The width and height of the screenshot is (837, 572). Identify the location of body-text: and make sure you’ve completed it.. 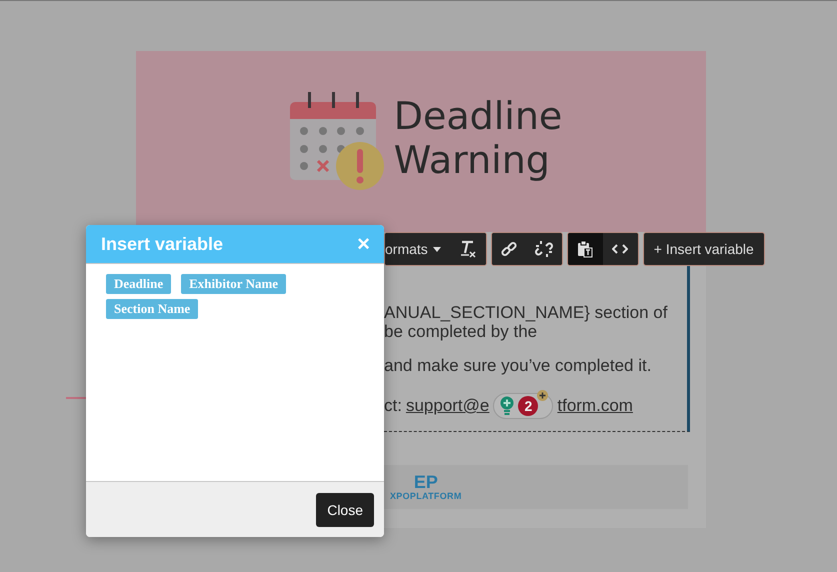
(518, 365).